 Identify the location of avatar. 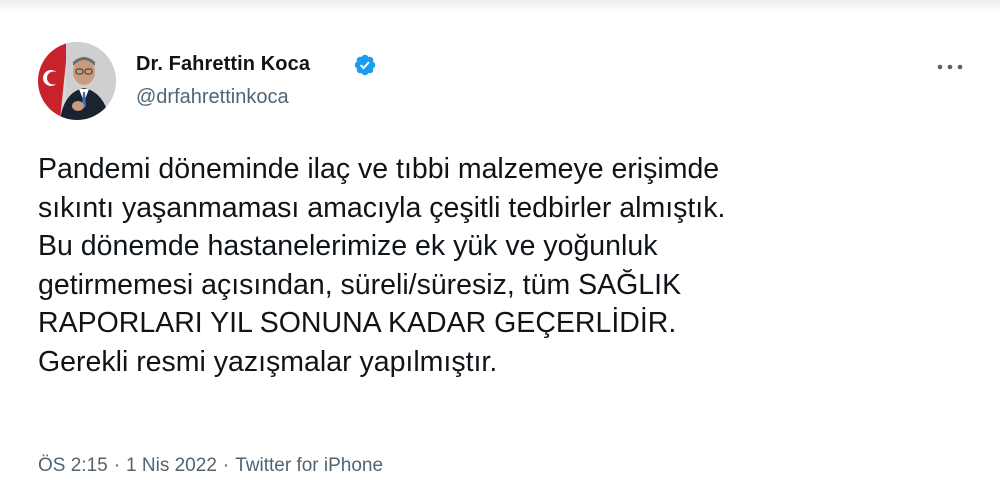
(77, 81).